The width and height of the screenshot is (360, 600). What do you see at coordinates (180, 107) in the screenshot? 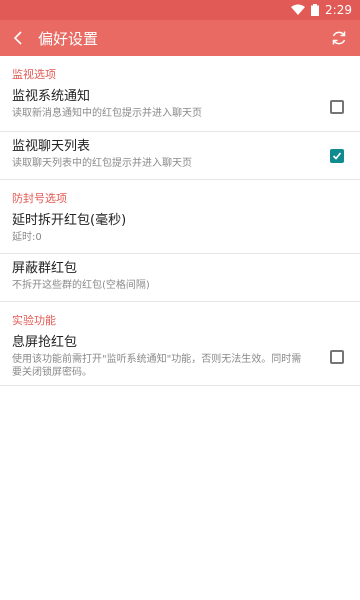
I see `pref-monitor-notification: 监视系统通知 读取新消息通知中的红包提示并进入聊天页` at bounding box center [180, 107].